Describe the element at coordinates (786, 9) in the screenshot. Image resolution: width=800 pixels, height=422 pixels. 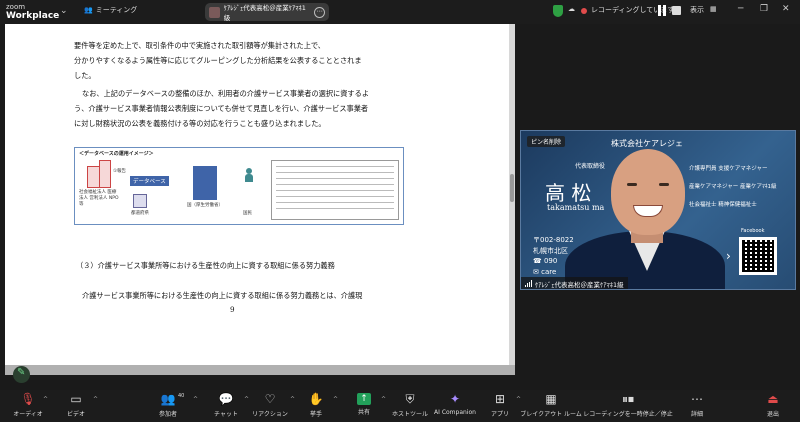
I see `close-icon: ✕` at that location.